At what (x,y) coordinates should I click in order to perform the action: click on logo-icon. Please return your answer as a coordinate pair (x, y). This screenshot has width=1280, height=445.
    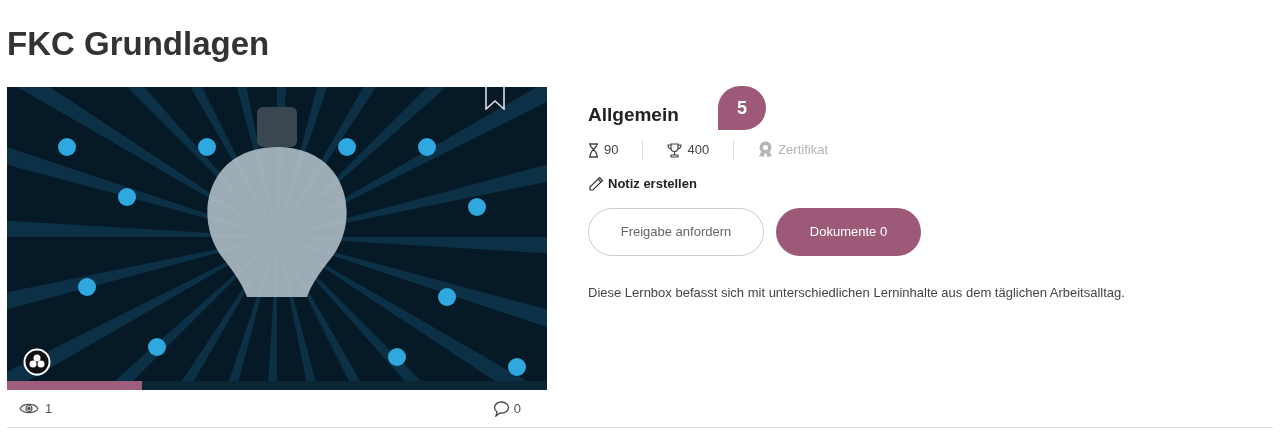
    Looking at the image, I should click on (37, 362).